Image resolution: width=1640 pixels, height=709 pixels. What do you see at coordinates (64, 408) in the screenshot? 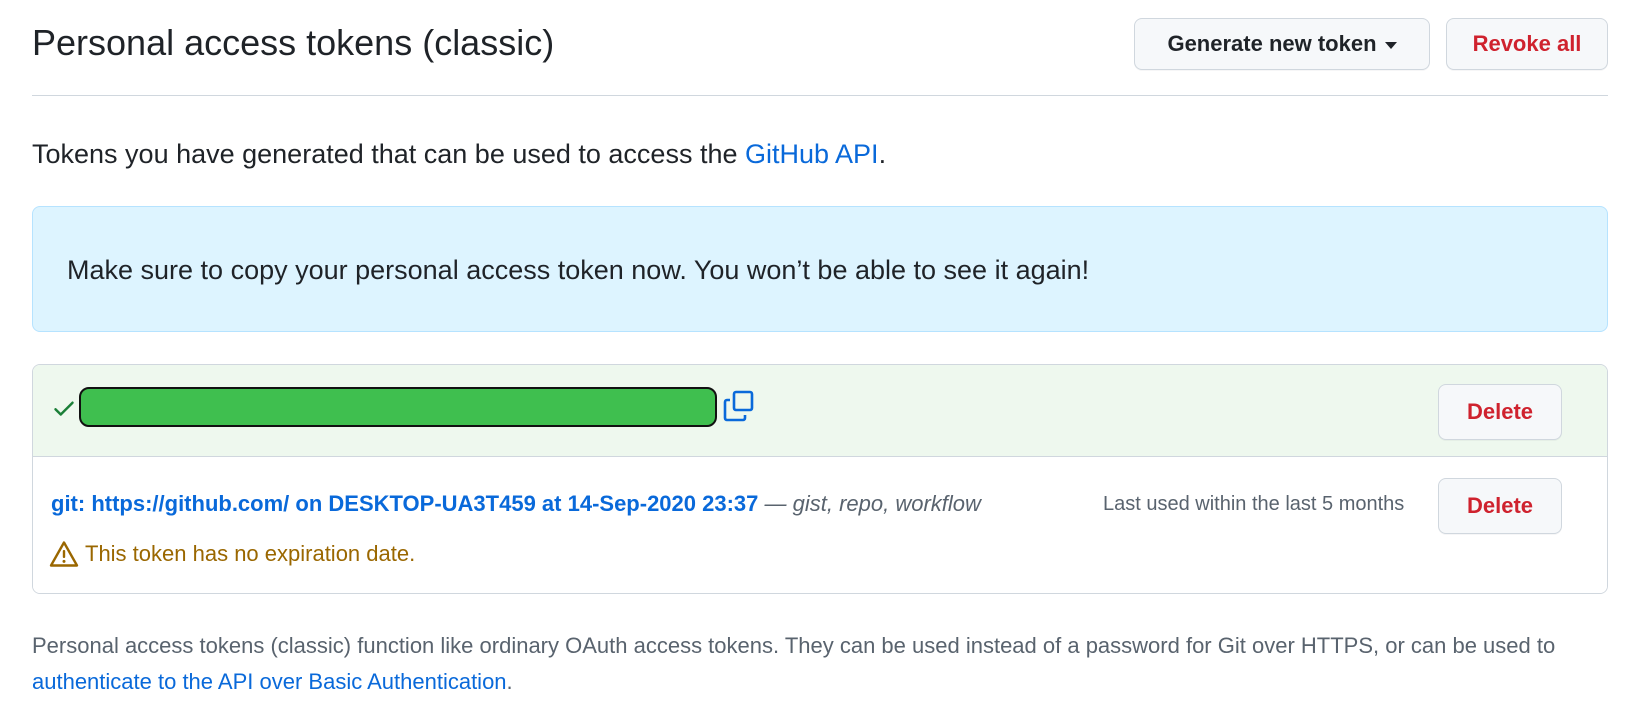
I see `check-icon` at bounding box center [64, 408].